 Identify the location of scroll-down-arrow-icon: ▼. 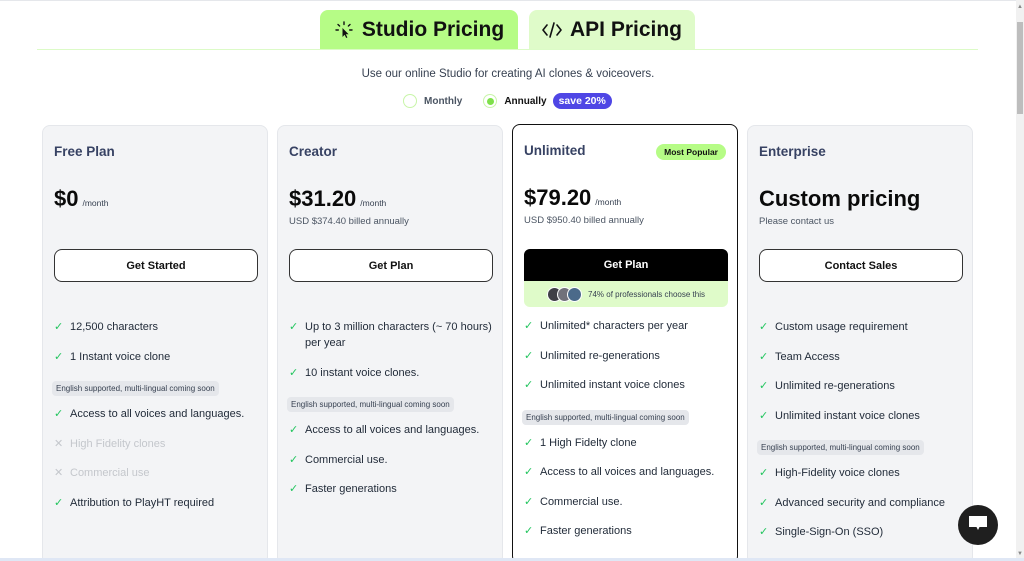
(1020, 554).